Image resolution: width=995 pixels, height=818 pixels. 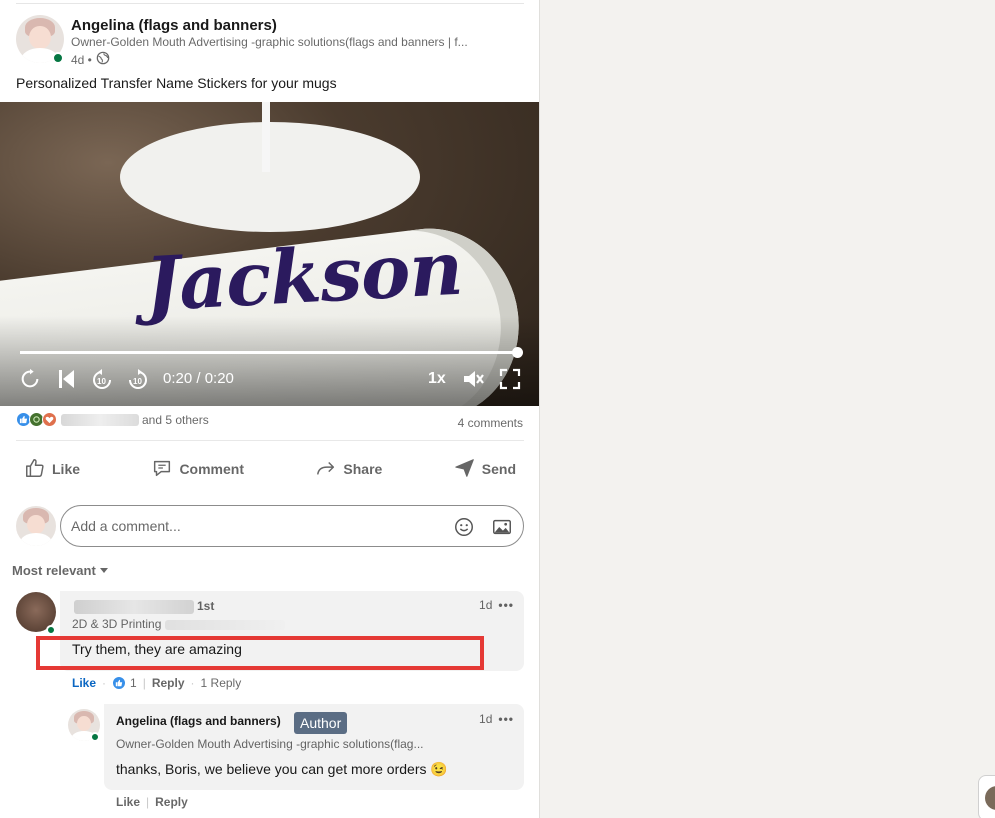 I want to click on replay-icon, so click(x=30, y=379).